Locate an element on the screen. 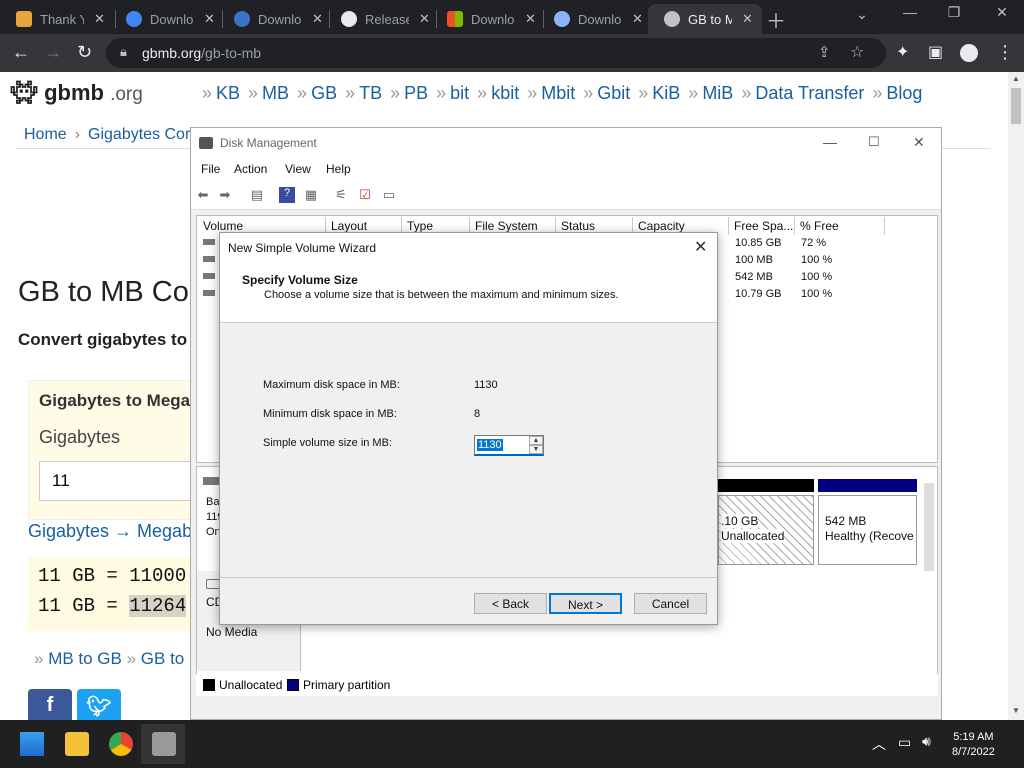 This screenshot has width=1024, height=768. back-icon: ⬅ is located at coordinates (203, 195).